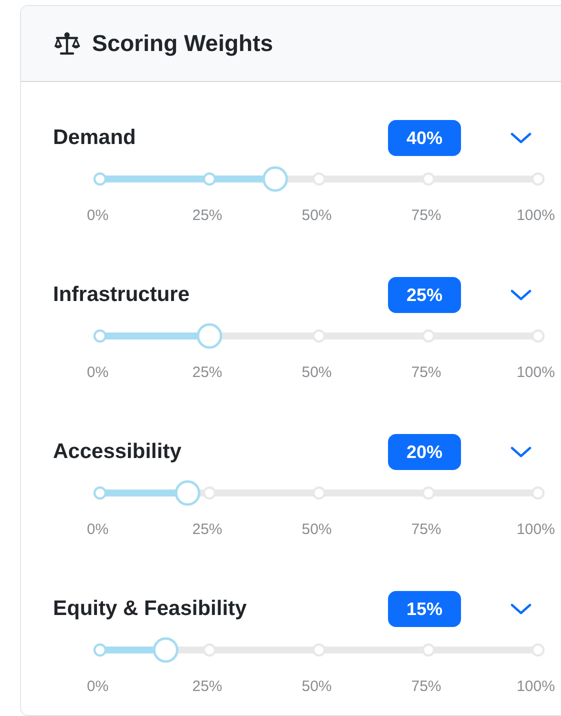  What do you see at coordinates (424, 452) in the screenshot?
I see `weight-badge: 20%` at bounding box center [424, 452].